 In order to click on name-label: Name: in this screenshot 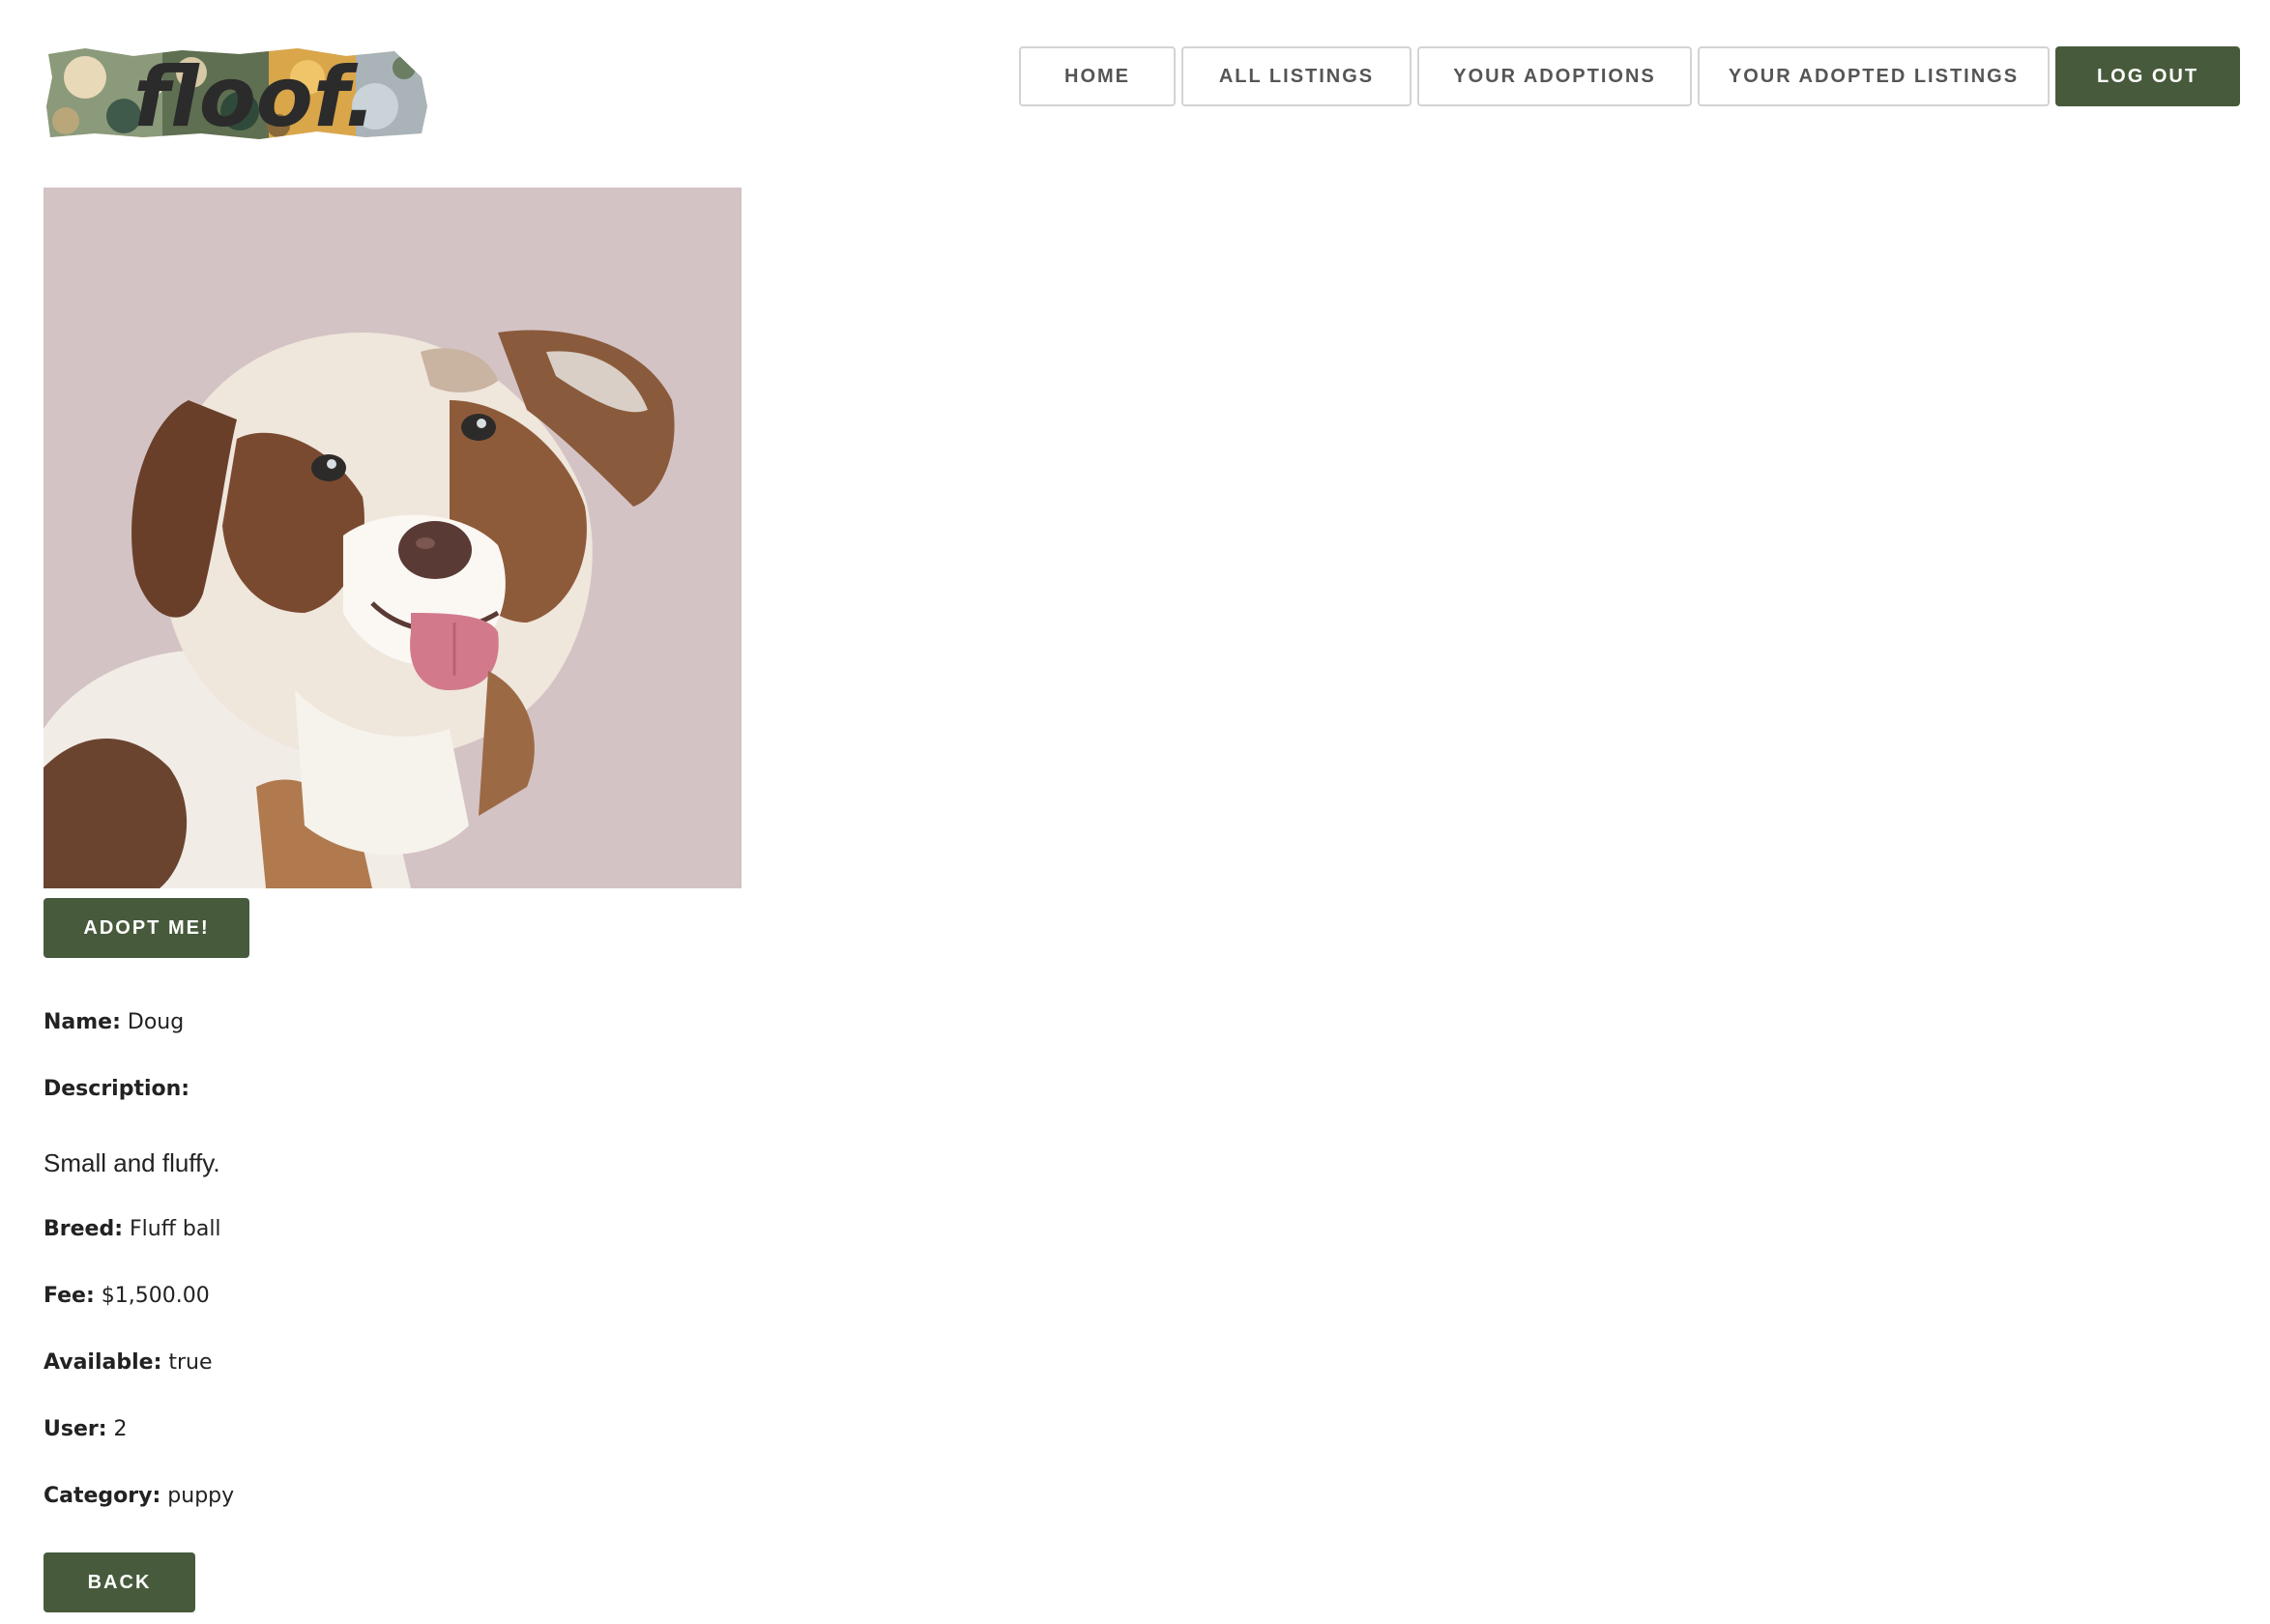, I will do `click(82, 1022)`.